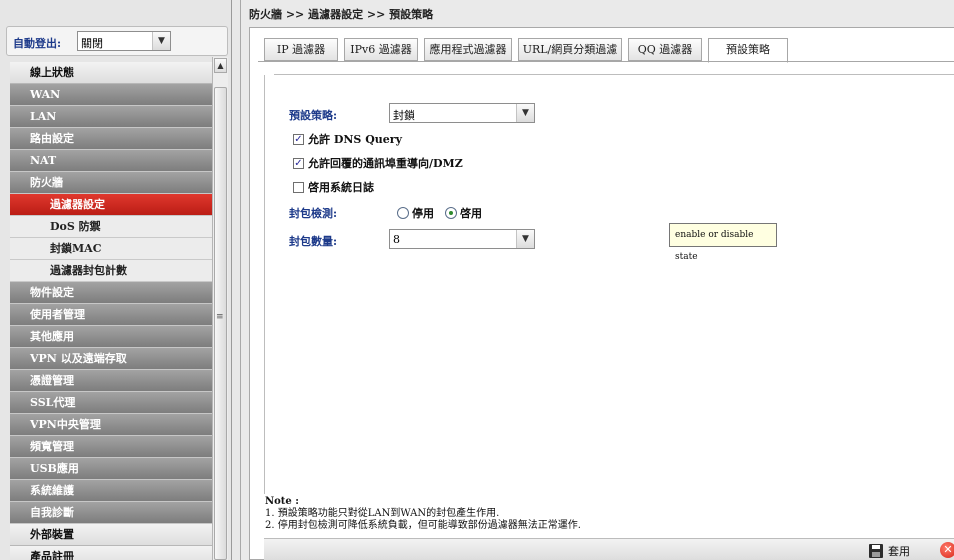 This screenshot has width=954, height=560. I want to click on sidebar-item-ssl-proxy: SSL代理, so click(111, 403).